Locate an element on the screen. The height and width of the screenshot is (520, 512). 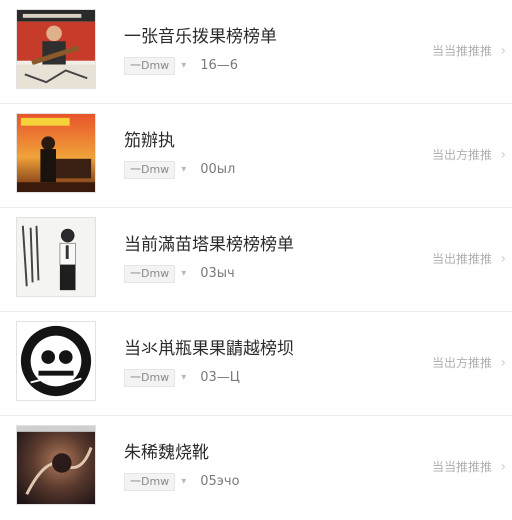
album-meta: 一Dmw ▾ 16—6 is located at coordinates (181, 65).